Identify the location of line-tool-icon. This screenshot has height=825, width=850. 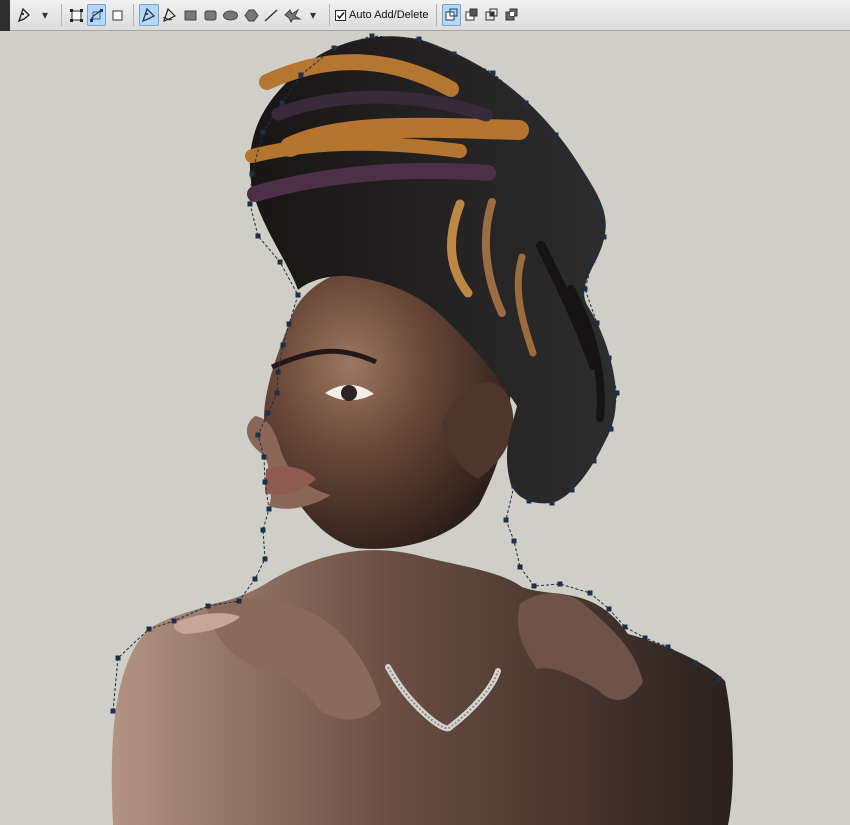
(271, 15).